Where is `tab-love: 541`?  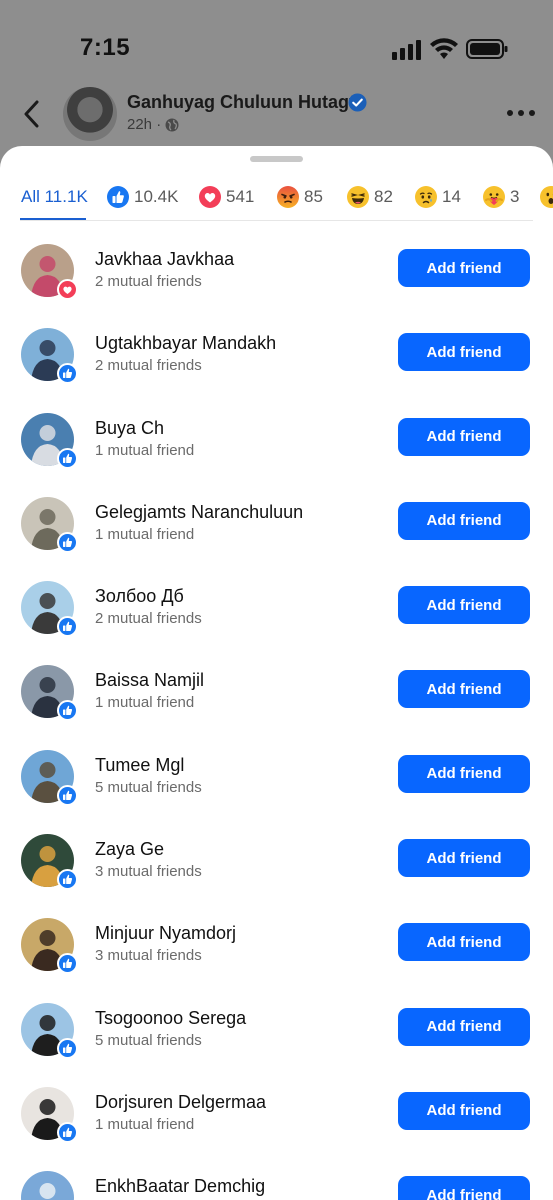
tab-love: 541 is located at coordinates (226, 197).